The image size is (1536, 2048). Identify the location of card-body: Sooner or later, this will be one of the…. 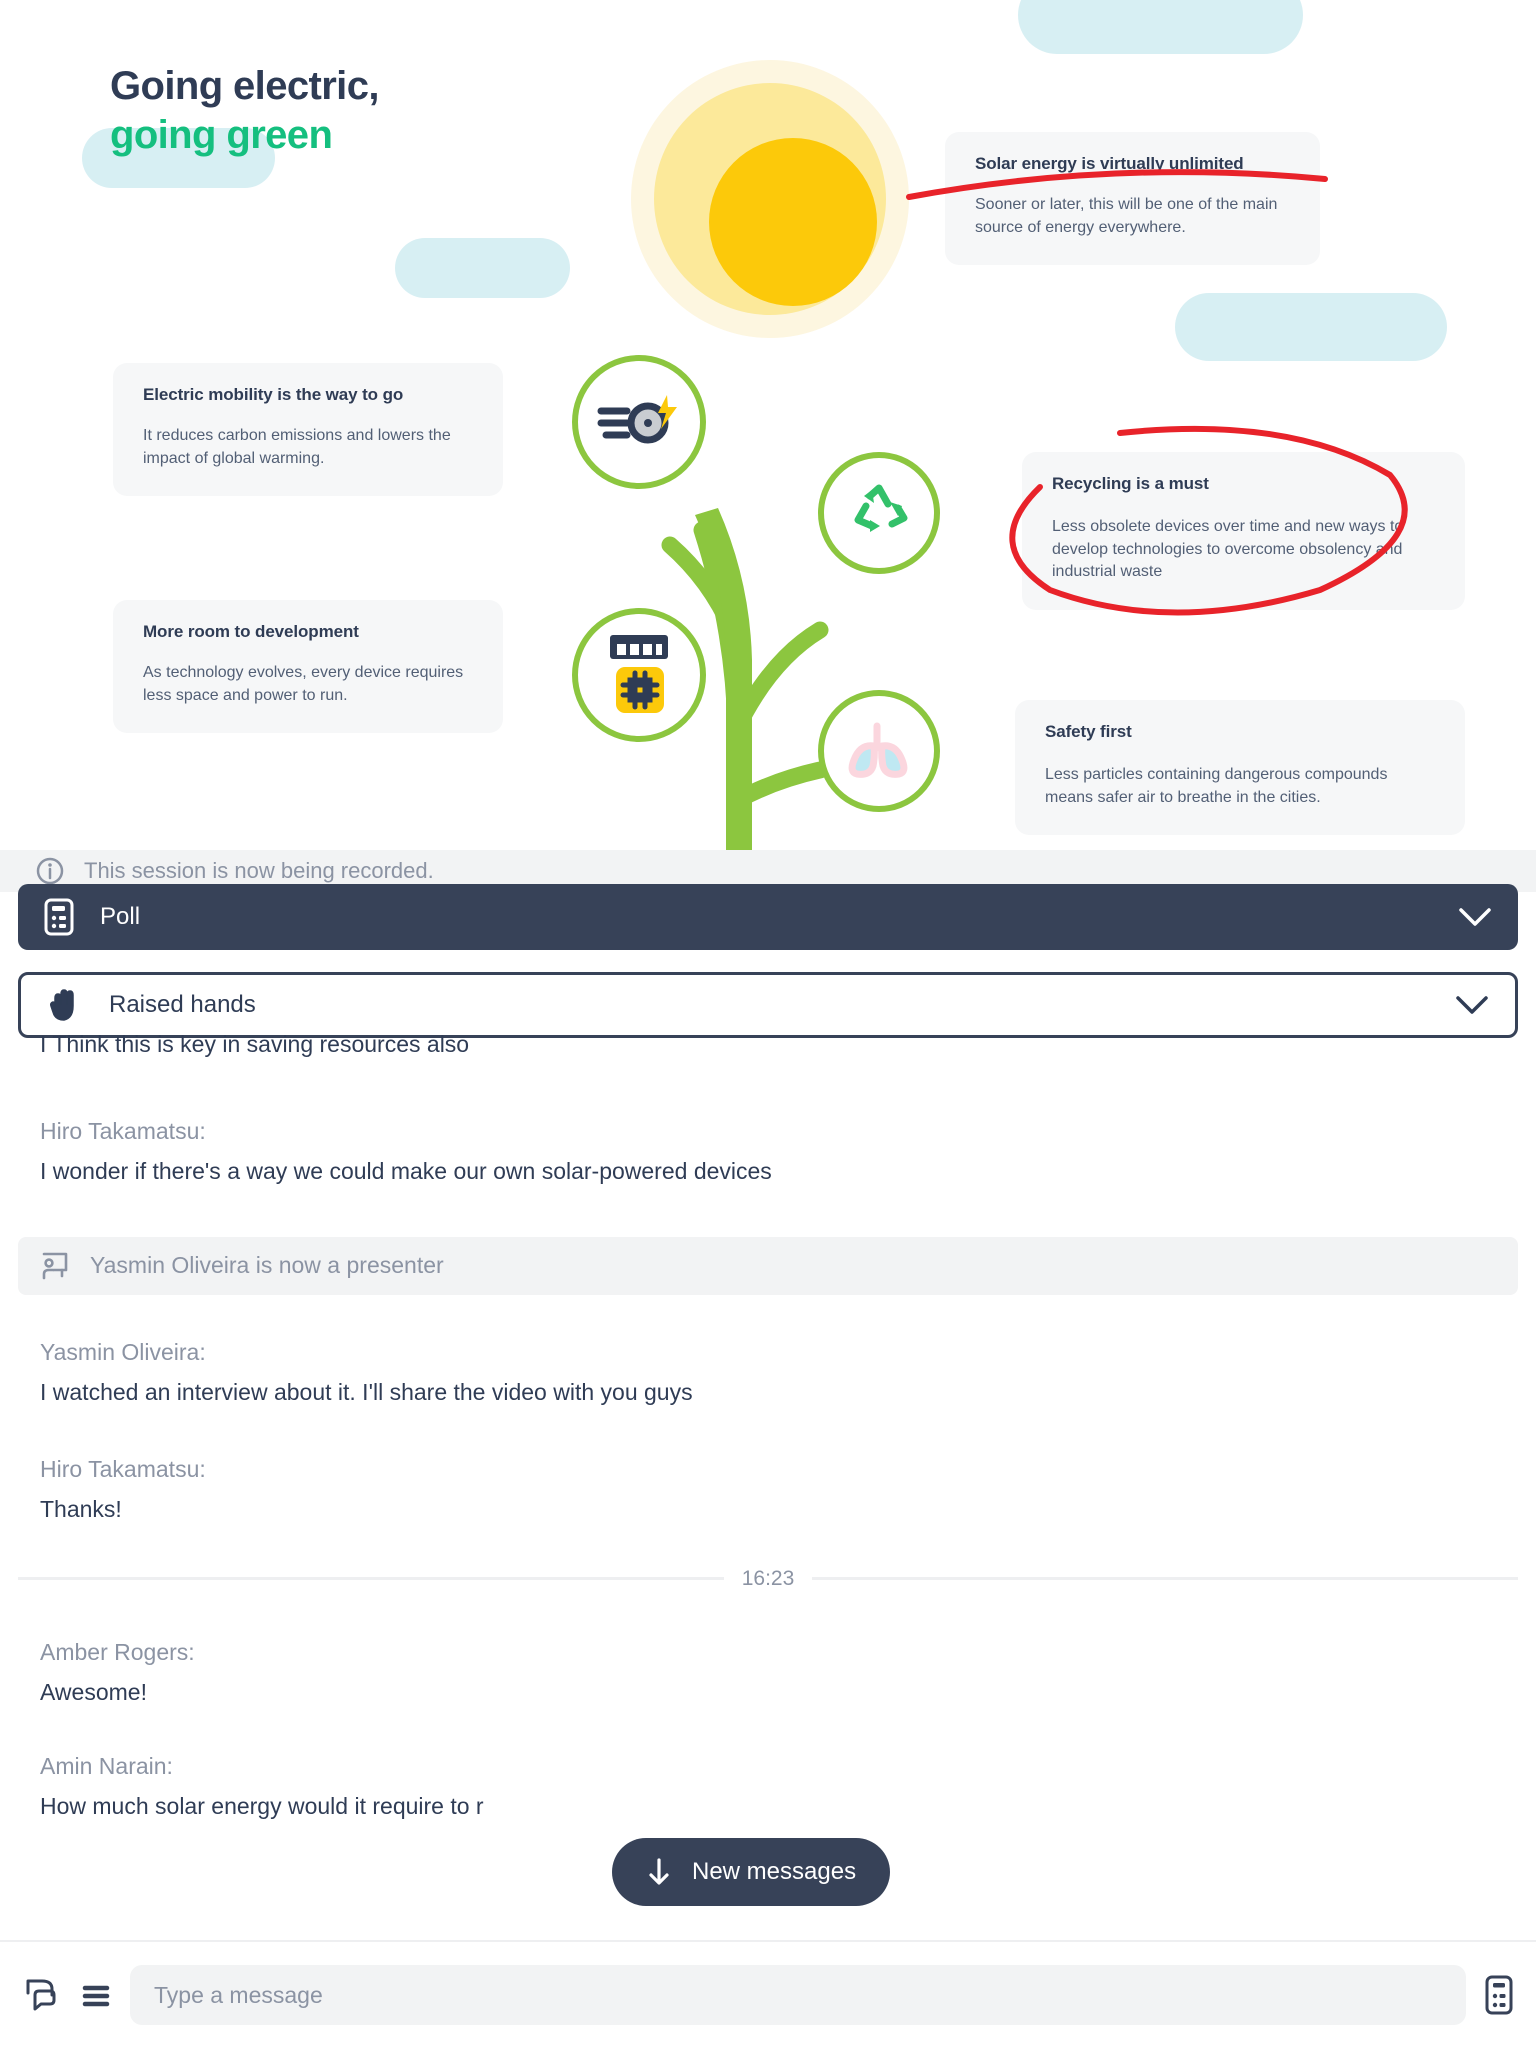
(1126, 216).